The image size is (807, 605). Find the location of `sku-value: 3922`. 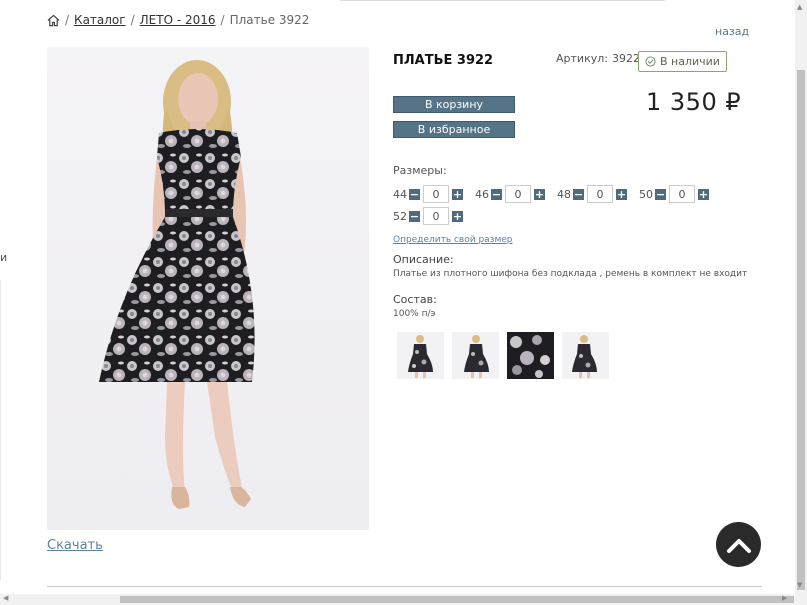

sku-value: 3922 is located at coordinates (625, 58).